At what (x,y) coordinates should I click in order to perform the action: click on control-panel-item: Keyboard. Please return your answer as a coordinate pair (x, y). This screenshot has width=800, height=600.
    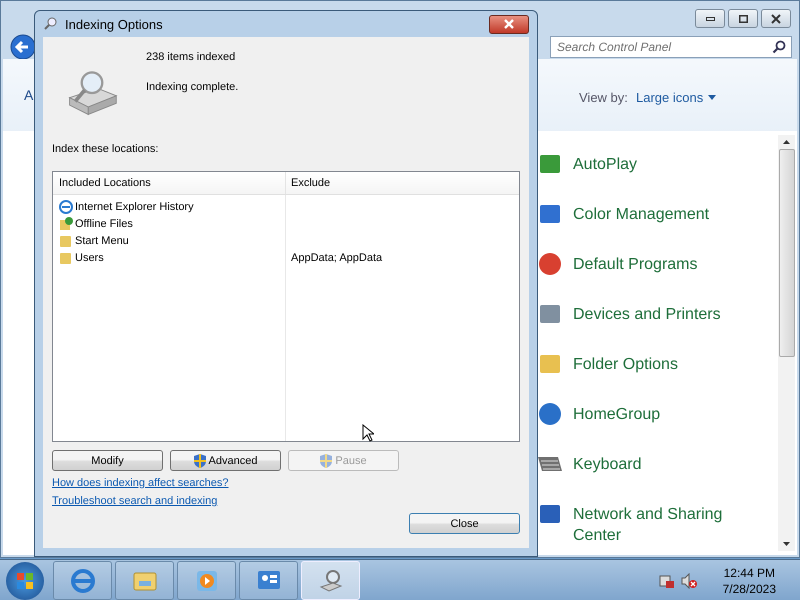
    Looking at the image, I should click on (663, 464).